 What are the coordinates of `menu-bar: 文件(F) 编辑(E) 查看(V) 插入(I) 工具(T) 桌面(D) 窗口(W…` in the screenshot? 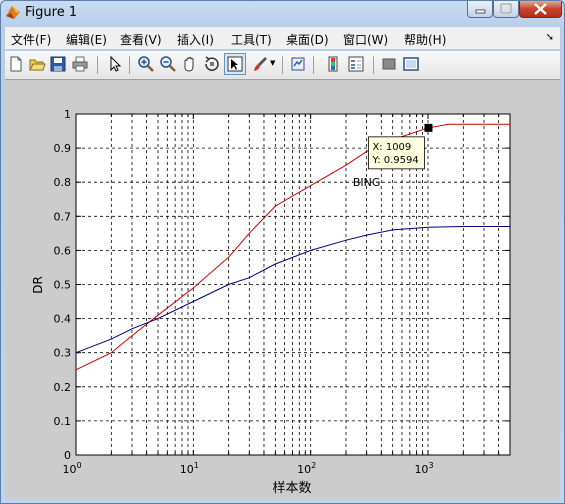 It's located at (282, 38).